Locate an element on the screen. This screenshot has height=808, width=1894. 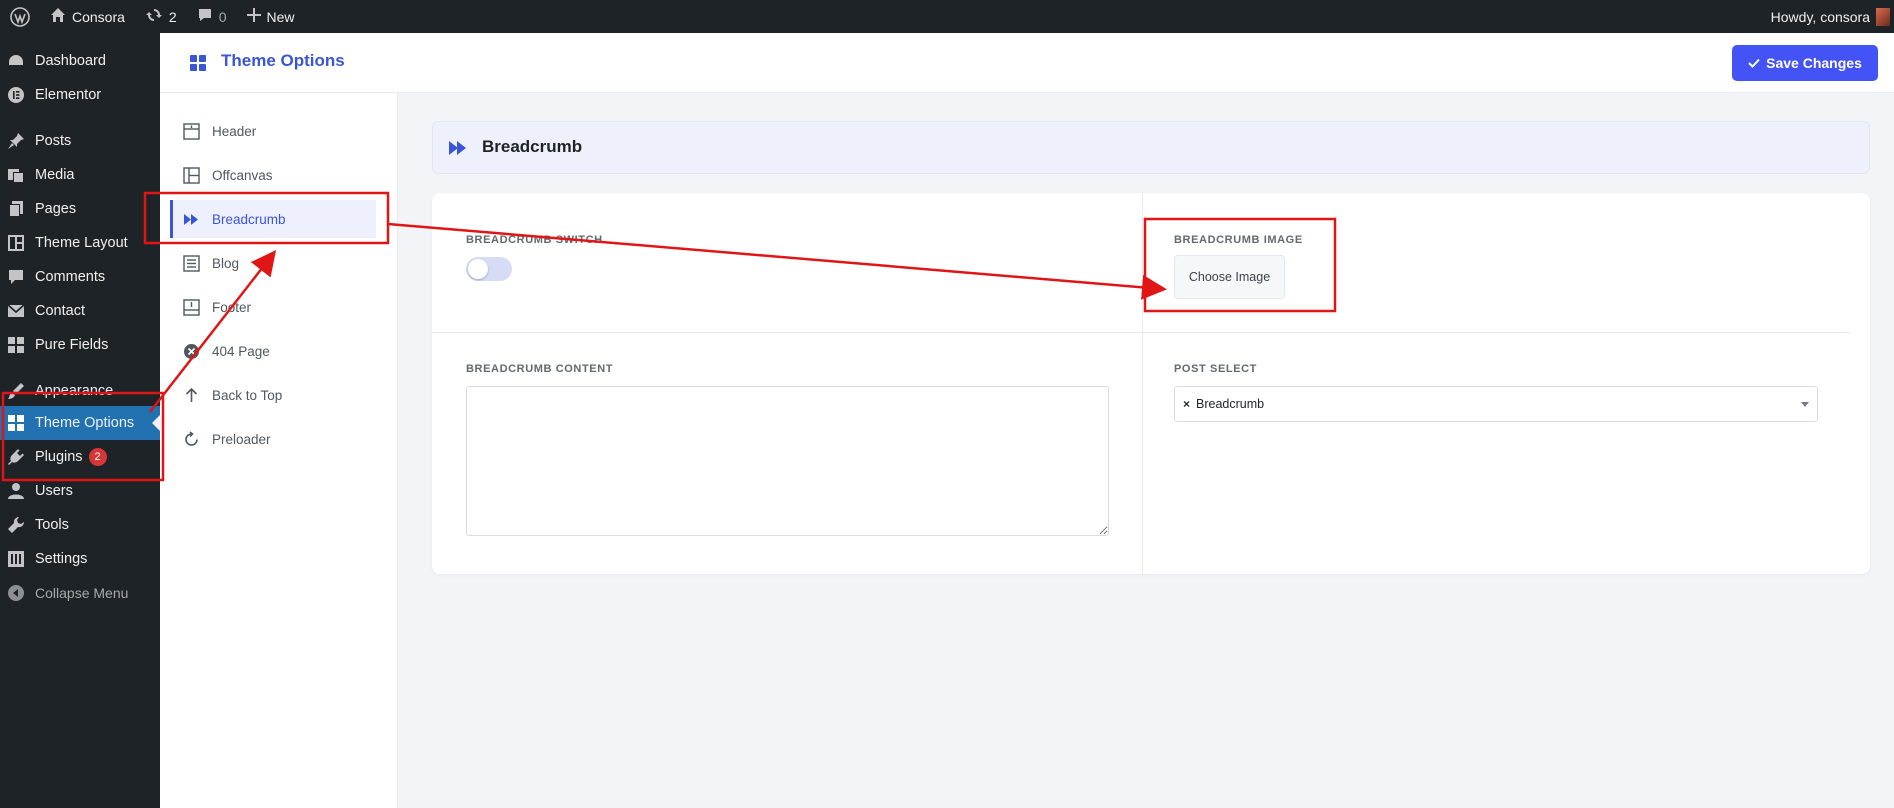
menu-item-dashboard: Dashboard is located at coordinates (80, 61).